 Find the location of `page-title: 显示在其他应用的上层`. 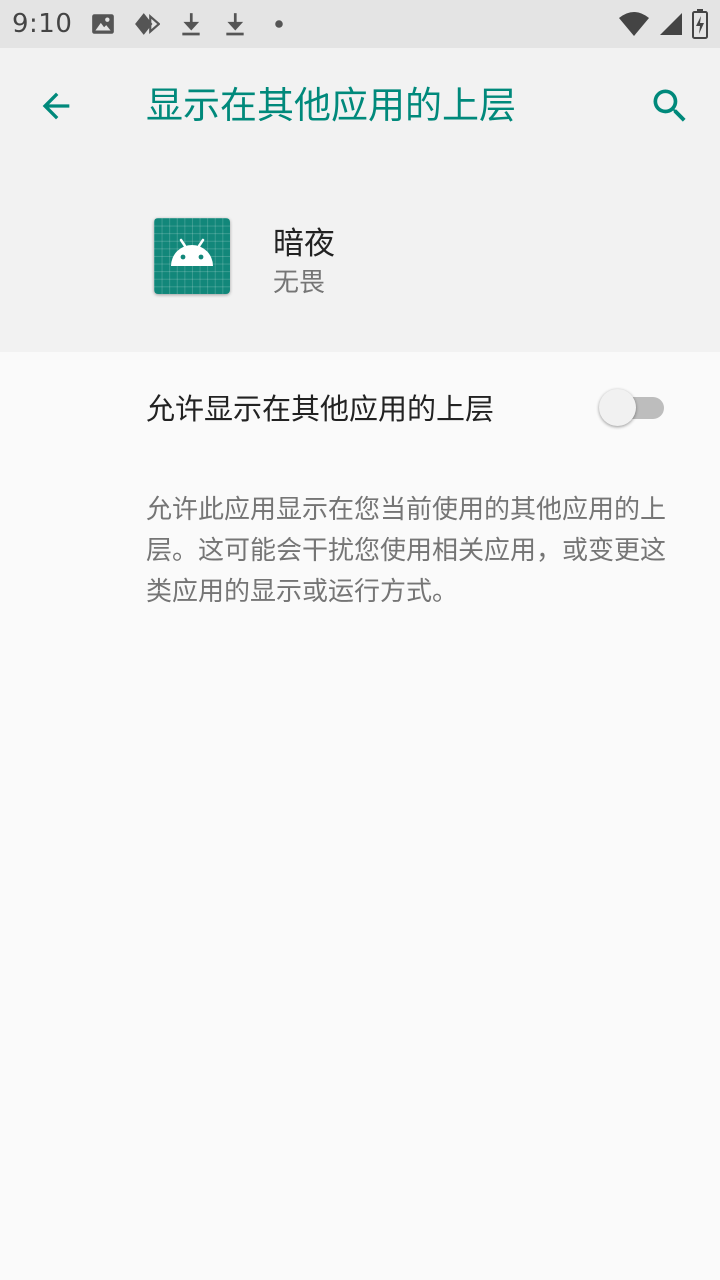

page-title: 显示在其他应用的上层 is located at coordinates (331, 105).